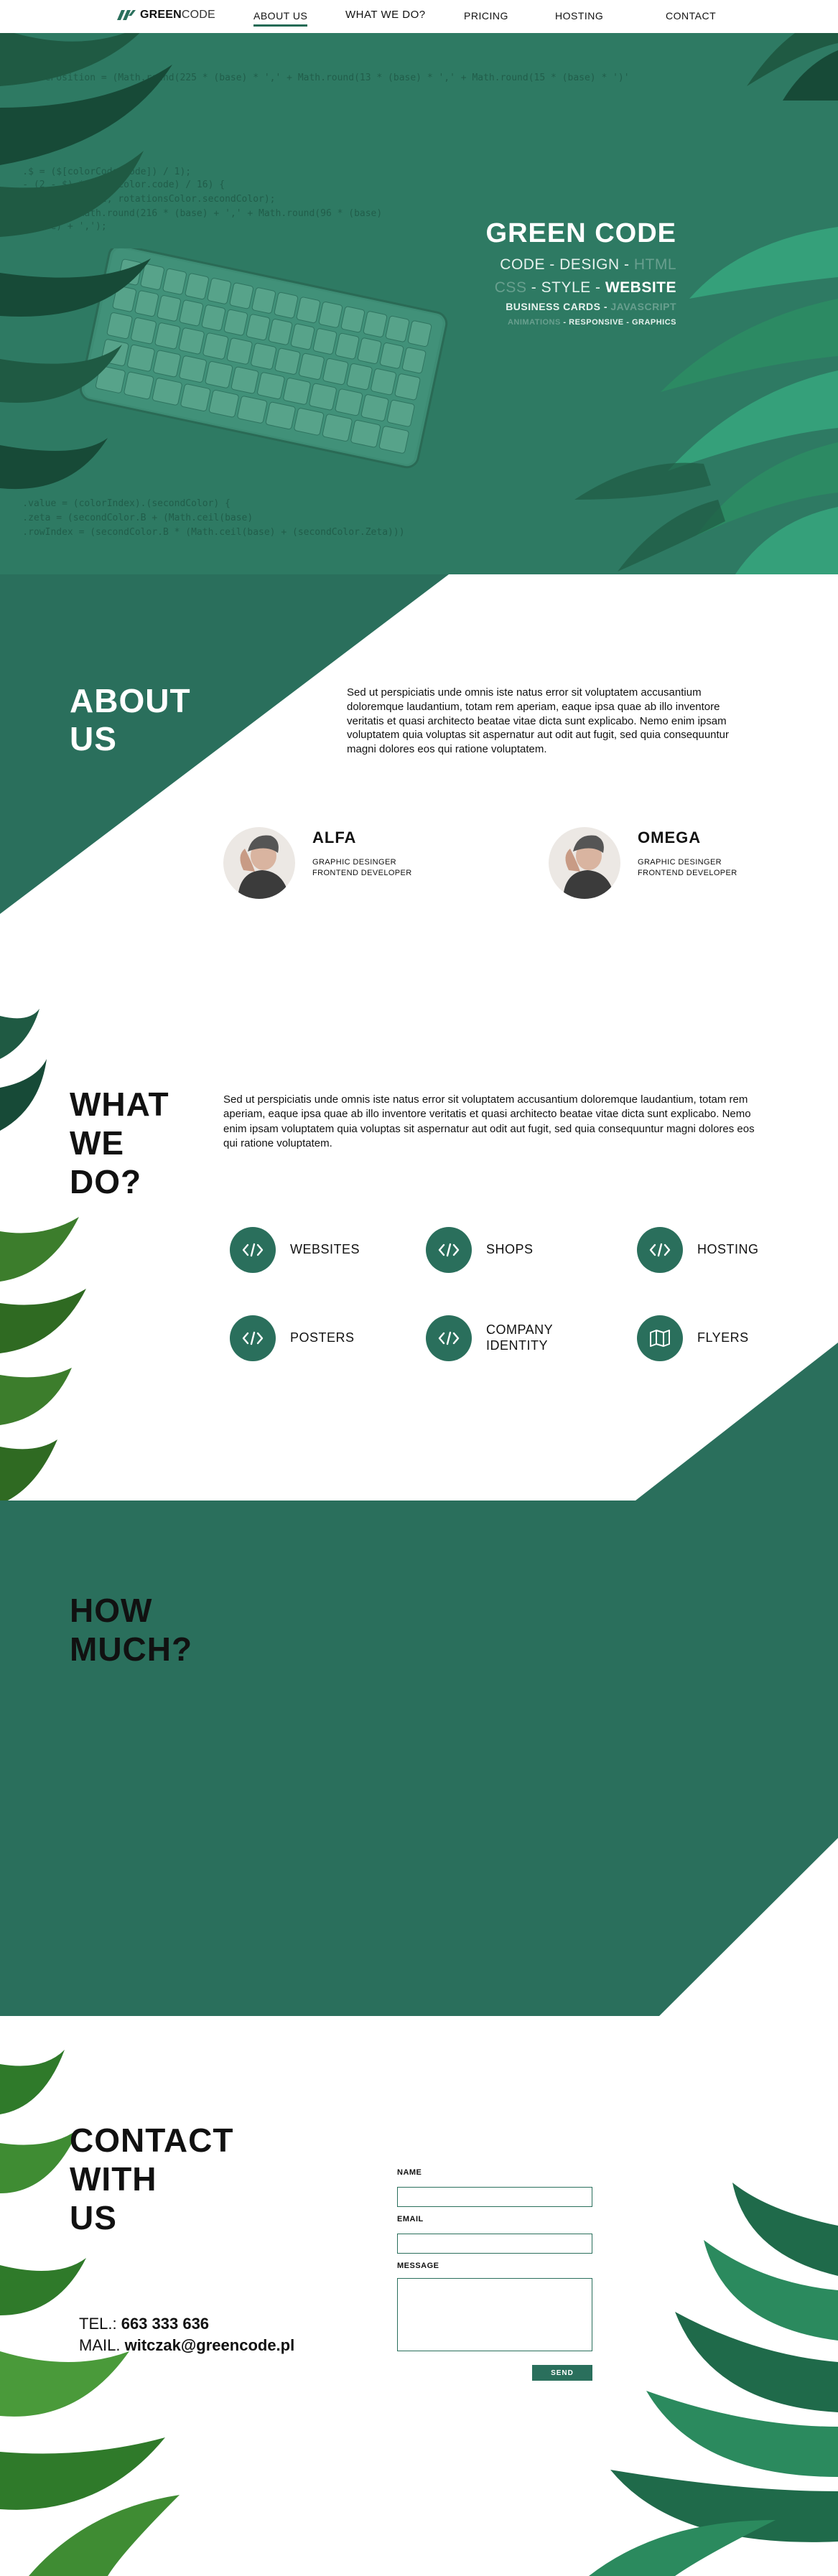 The width and height of the screenshot is (838, 2576). Describe the element at coordinates (127, 15) in the screenshot. I see `logo-icon` at that location.